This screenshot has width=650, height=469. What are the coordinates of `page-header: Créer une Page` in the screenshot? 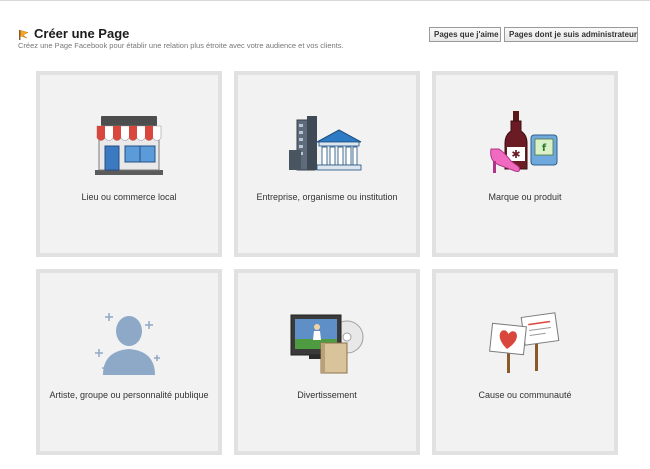 It's located at (73, 33).